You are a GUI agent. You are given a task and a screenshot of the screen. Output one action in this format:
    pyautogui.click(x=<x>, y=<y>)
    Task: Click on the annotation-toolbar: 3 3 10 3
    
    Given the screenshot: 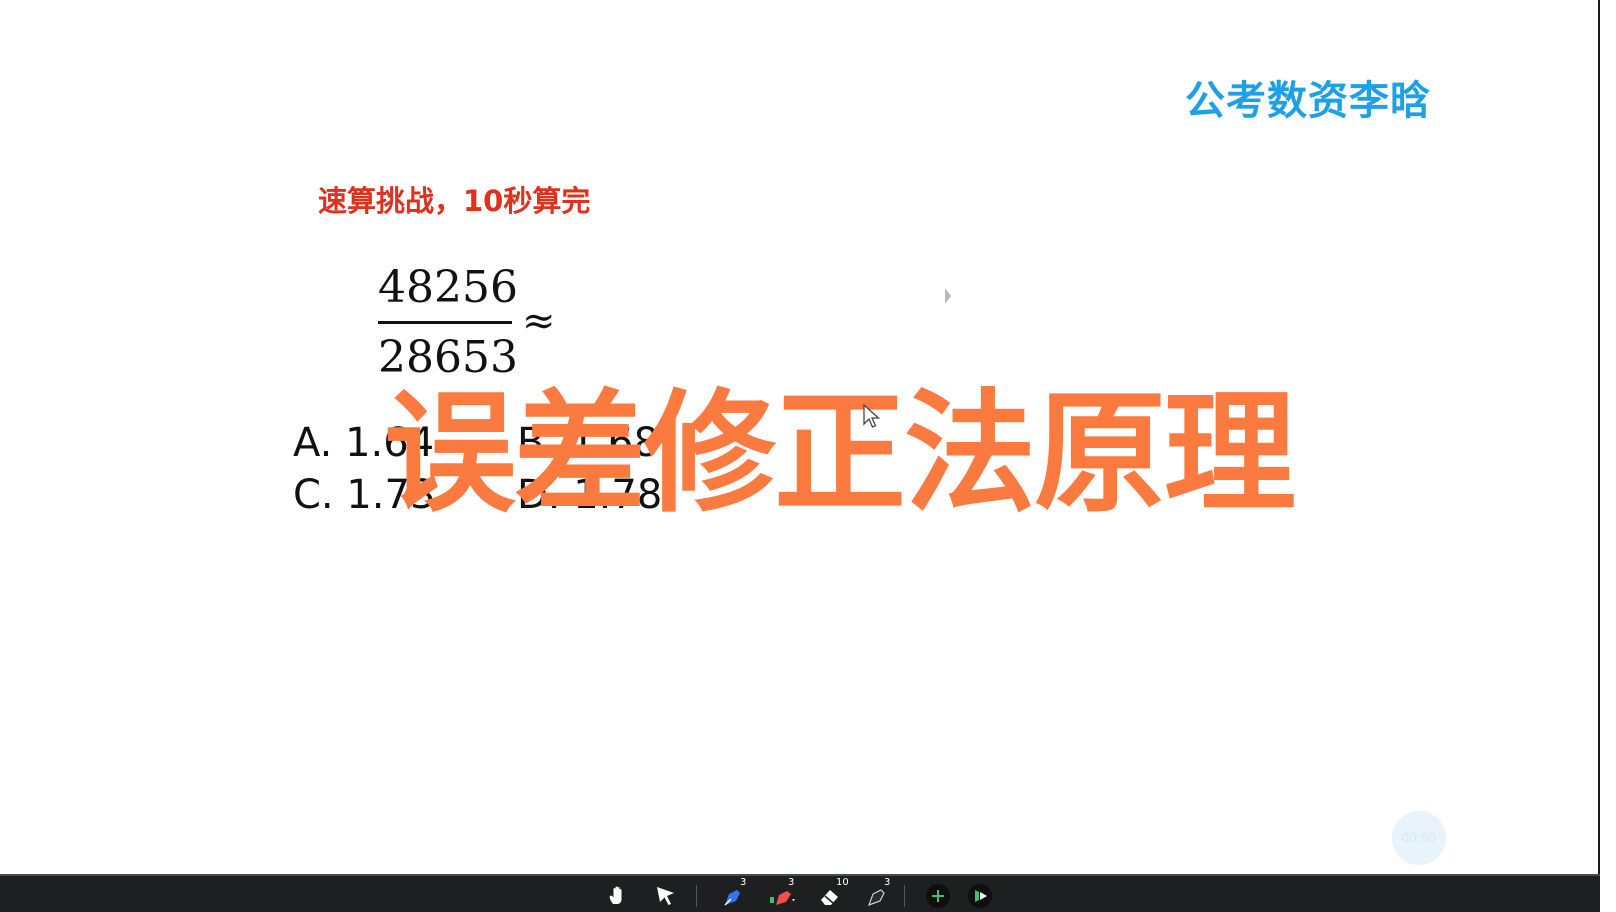 What is the action you would take?
    pyautogui.click(x=800, y=893)
    